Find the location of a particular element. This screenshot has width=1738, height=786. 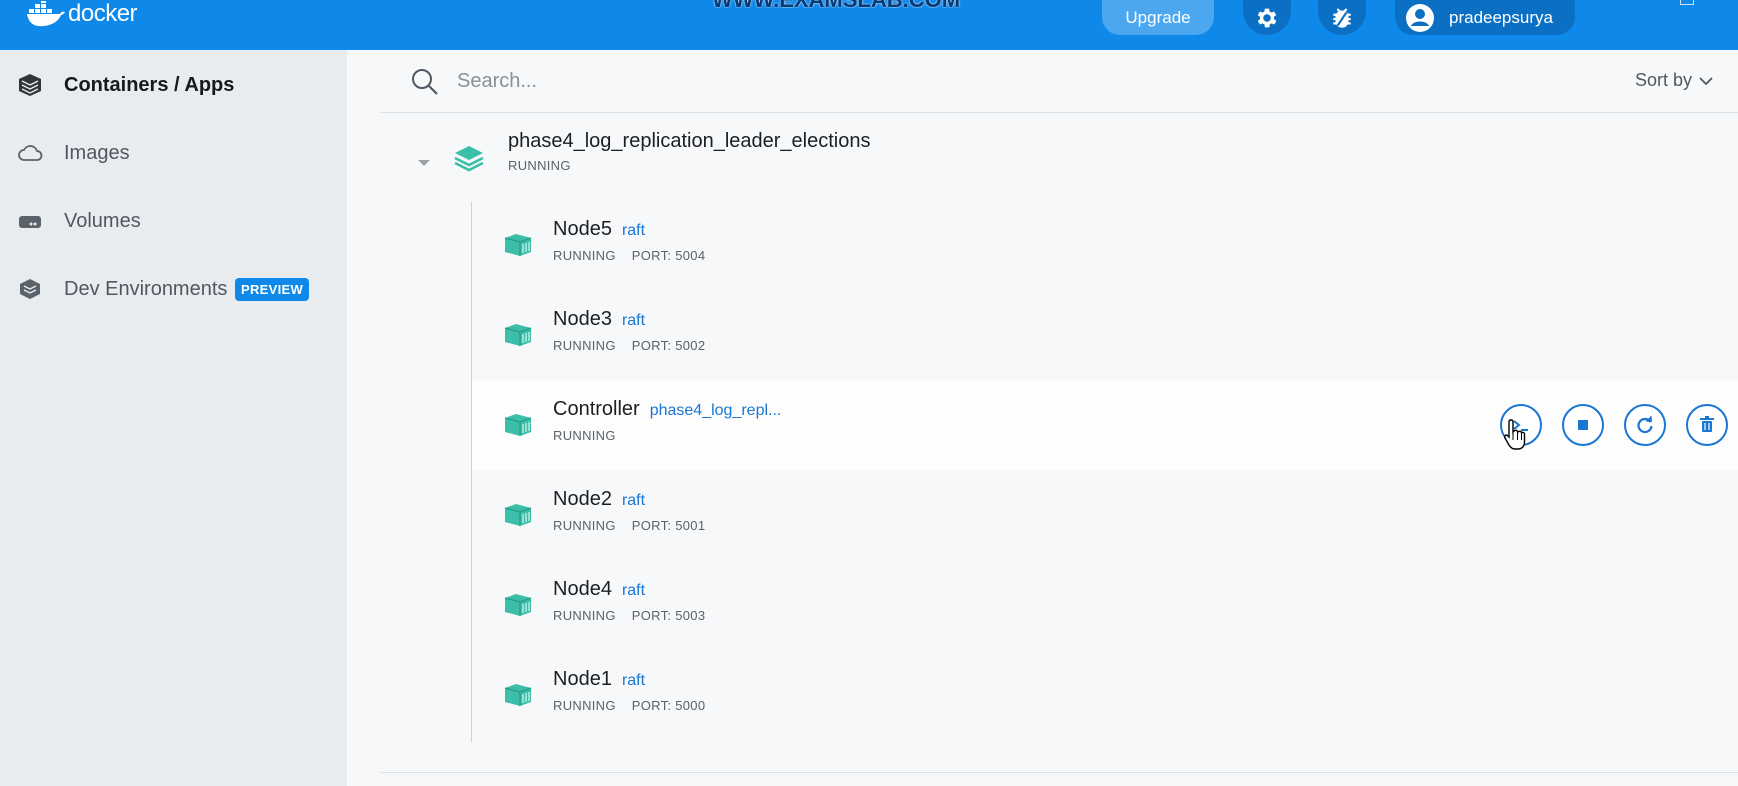

container-name: Node4 raft is located at coordinates (599, 589).